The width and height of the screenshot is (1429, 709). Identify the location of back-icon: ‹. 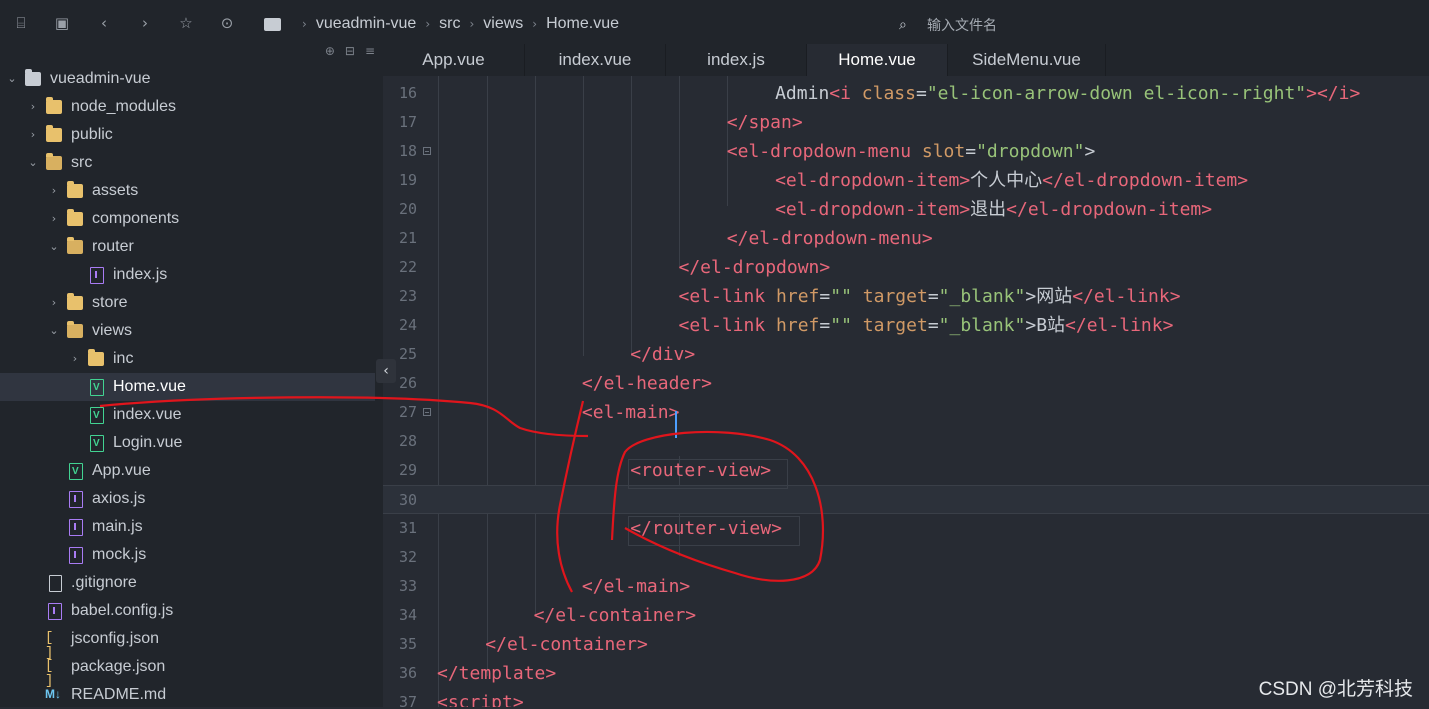
(104, 23).